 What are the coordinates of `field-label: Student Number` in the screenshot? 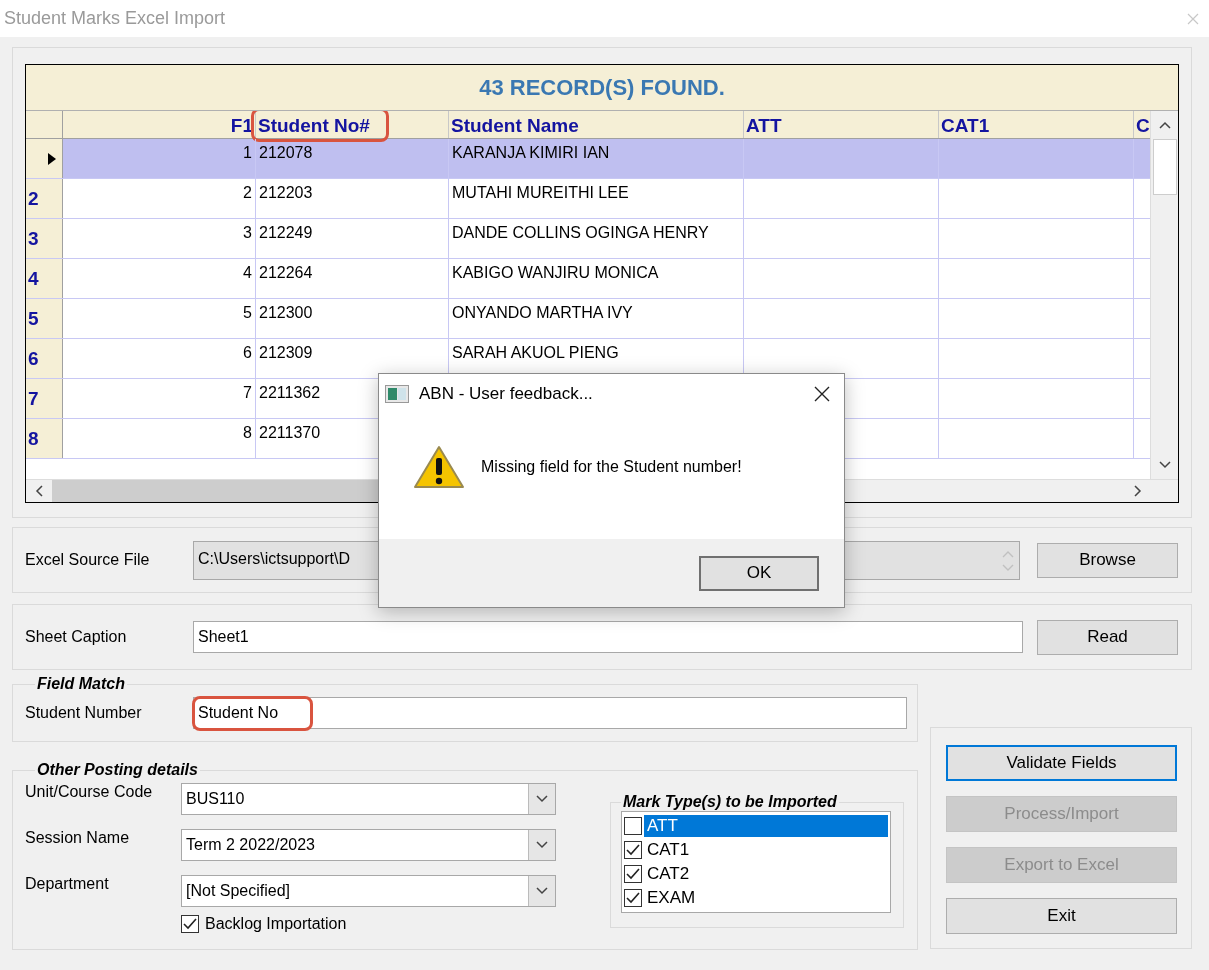 It's located at (84, 713).